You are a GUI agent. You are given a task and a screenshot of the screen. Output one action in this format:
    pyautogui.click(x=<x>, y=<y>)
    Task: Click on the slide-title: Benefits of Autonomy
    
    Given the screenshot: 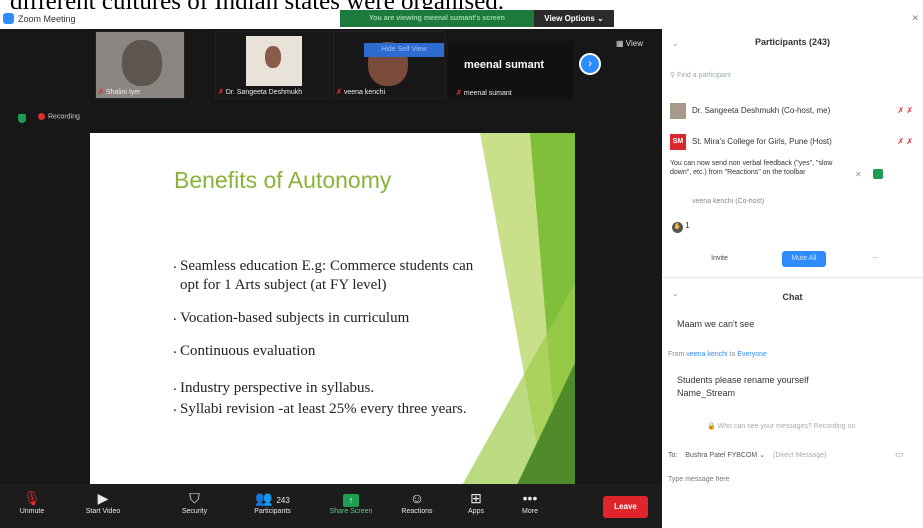 What is the action you would take?
    pyautogui.click(x=283, y=180)
    